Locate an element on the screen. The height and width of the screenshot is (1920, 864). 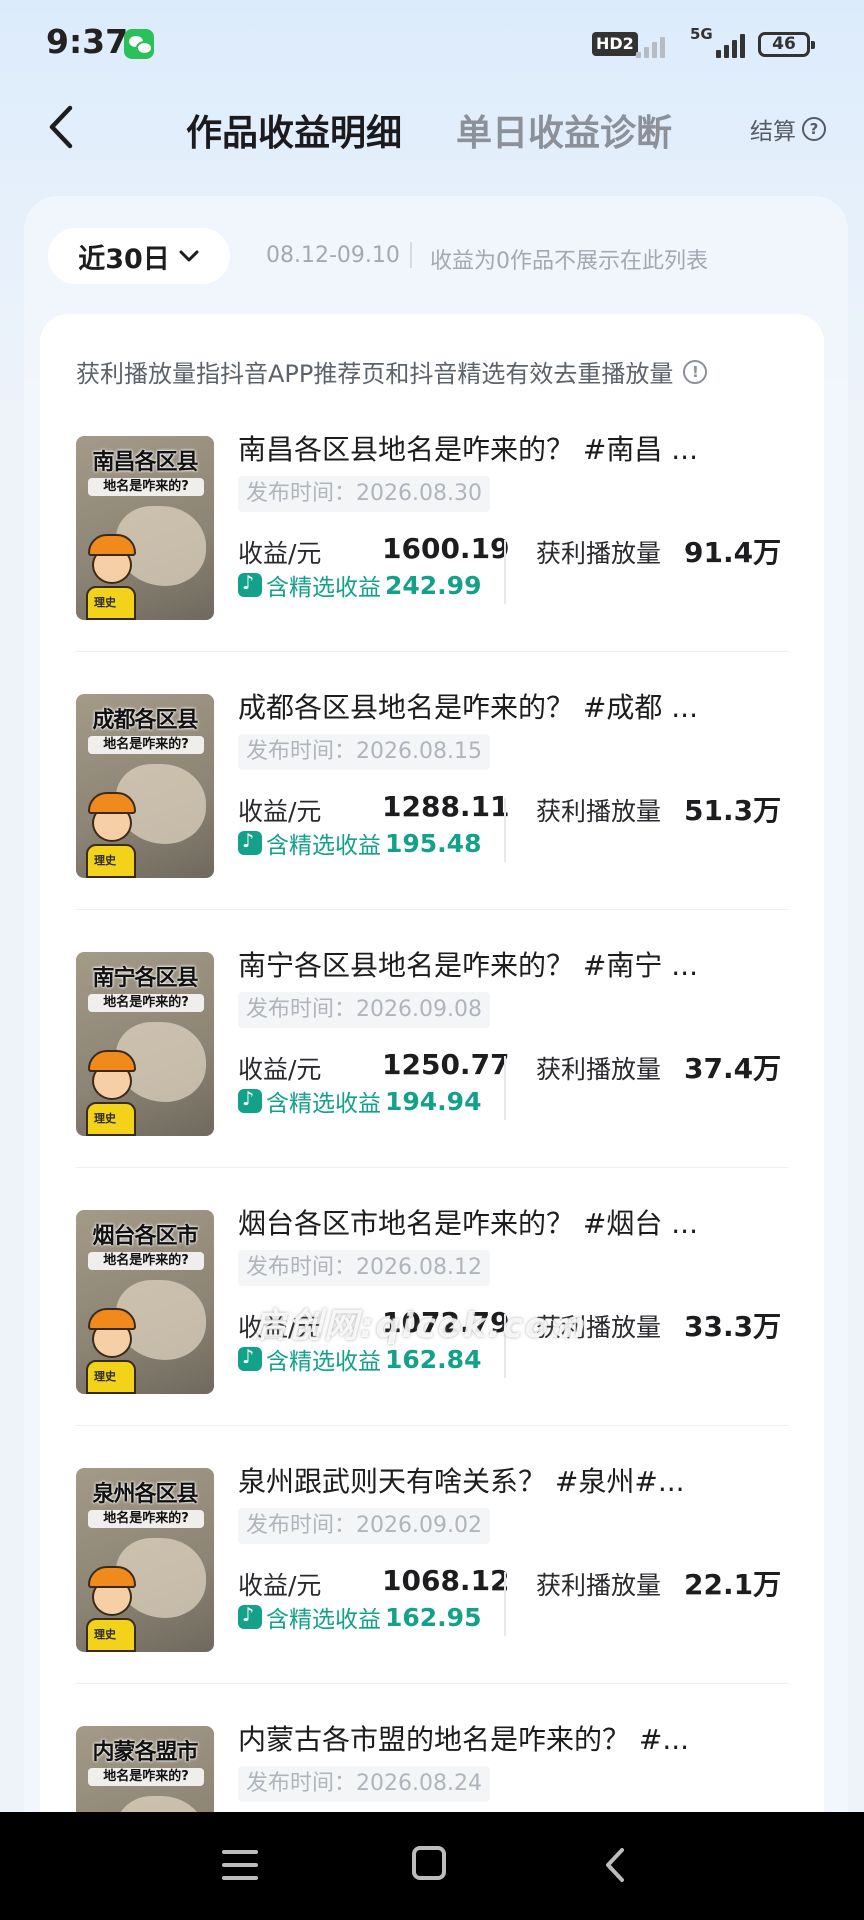
watermark: 启创网:qicok.com is located at coordinates (420, 1326).